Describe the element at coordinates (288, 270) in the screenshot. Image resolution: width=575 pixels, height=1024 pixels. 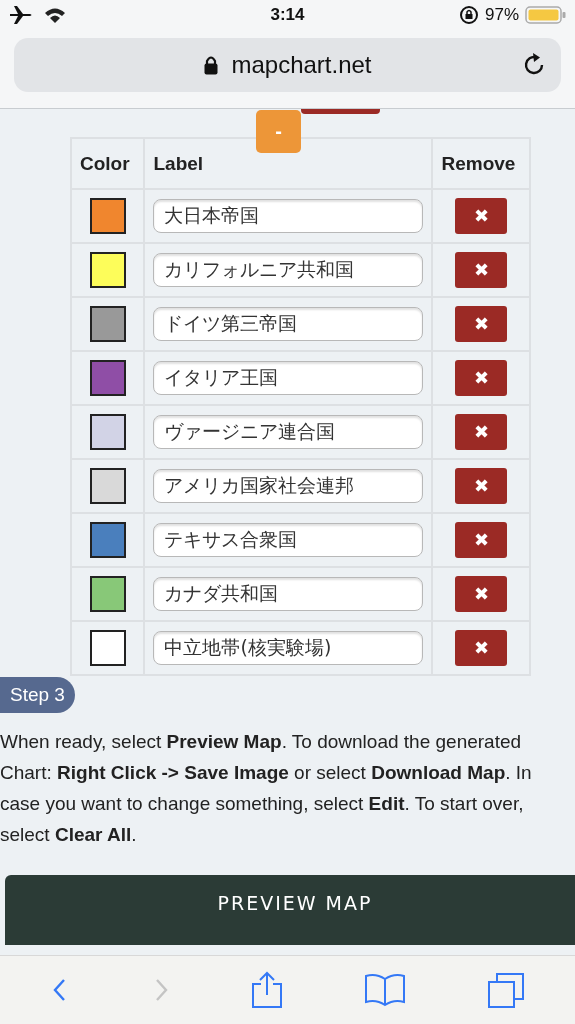
I see `label-input: カリフォルニア共和国` at that location.